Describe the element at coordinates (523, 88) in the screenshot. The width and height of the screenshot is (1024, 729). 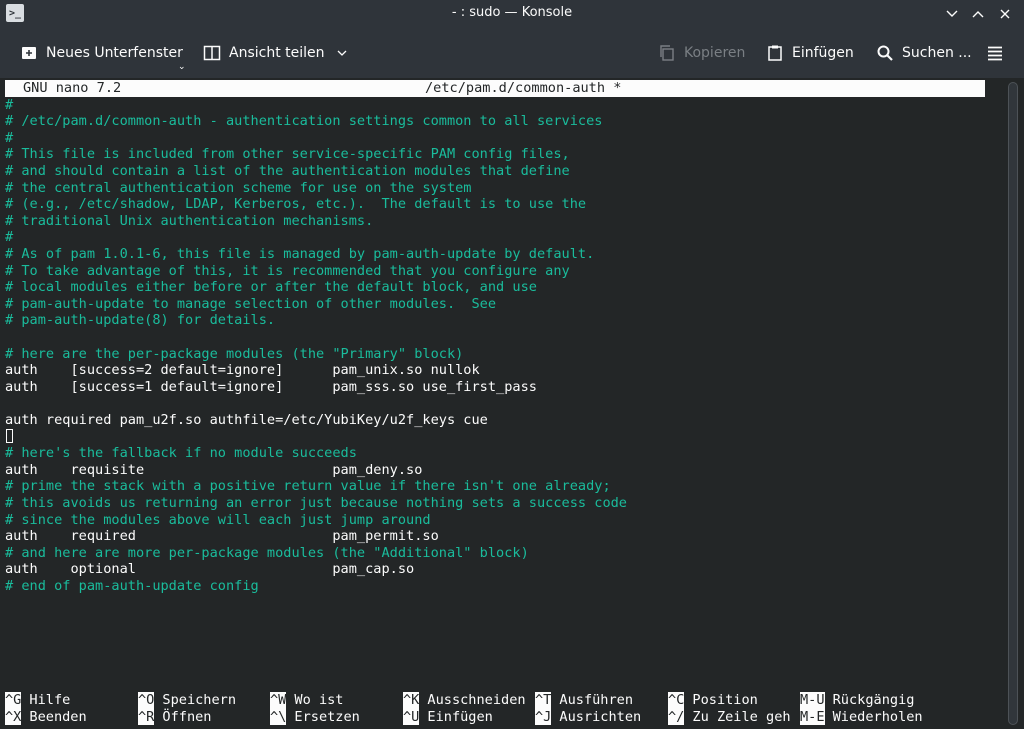
I see `nano-filename: /etc/pam.d/common-auth *` at that location.